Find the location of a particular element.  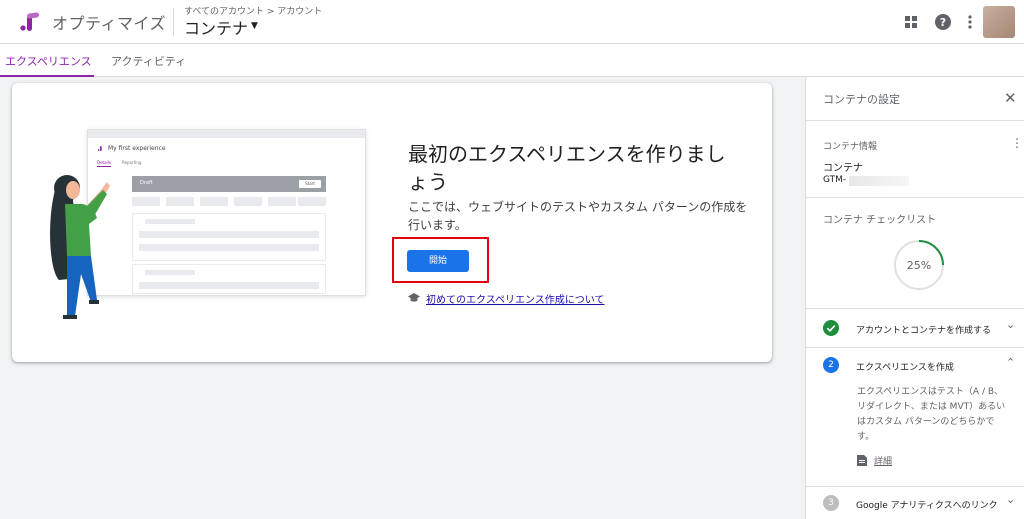

container-label: コンテナ is located at coordinates (843, 168).